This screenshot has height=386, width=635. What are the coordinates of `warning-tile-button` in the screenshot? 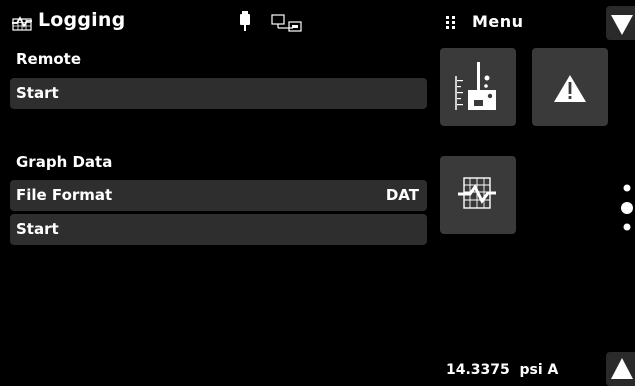 It's located at (570, 87).